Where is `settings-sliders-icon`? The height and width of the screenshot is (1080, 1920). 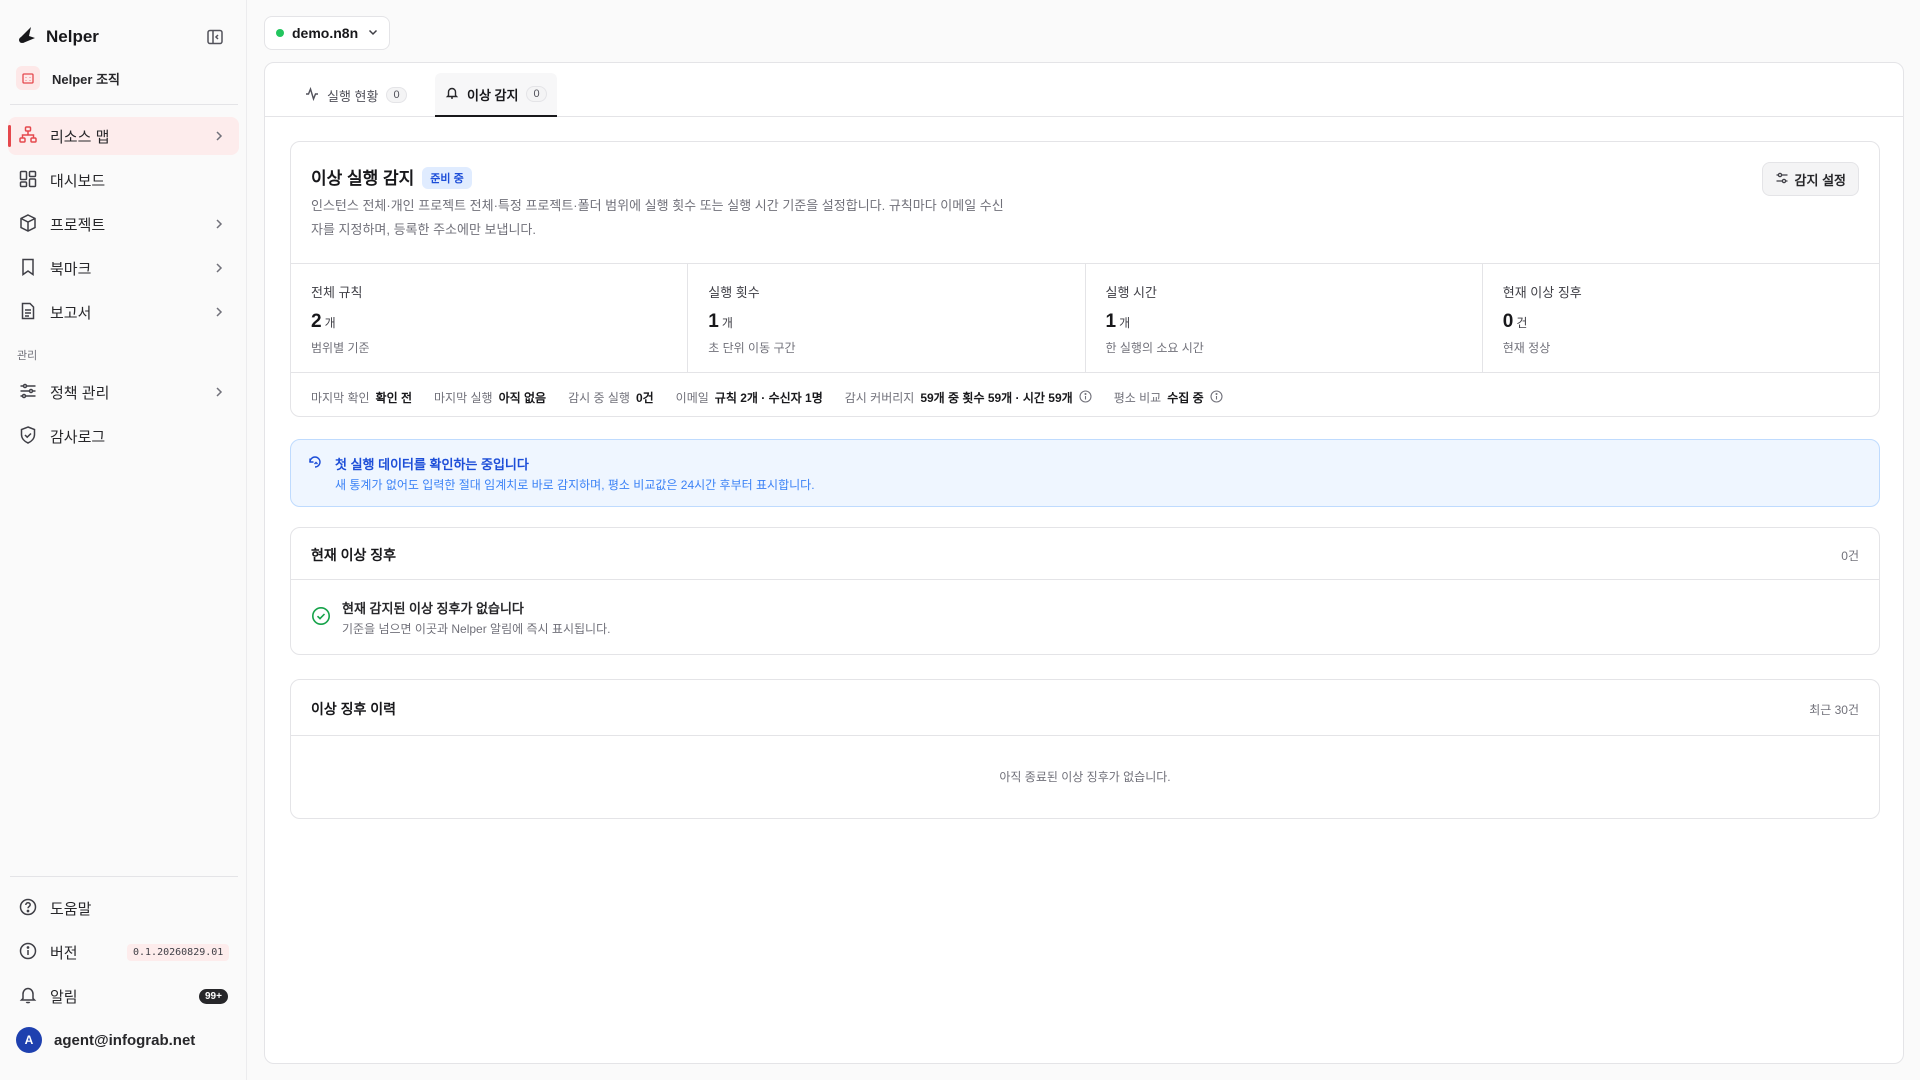
settings-sliders-icon is located at coordinates (1782, 179).